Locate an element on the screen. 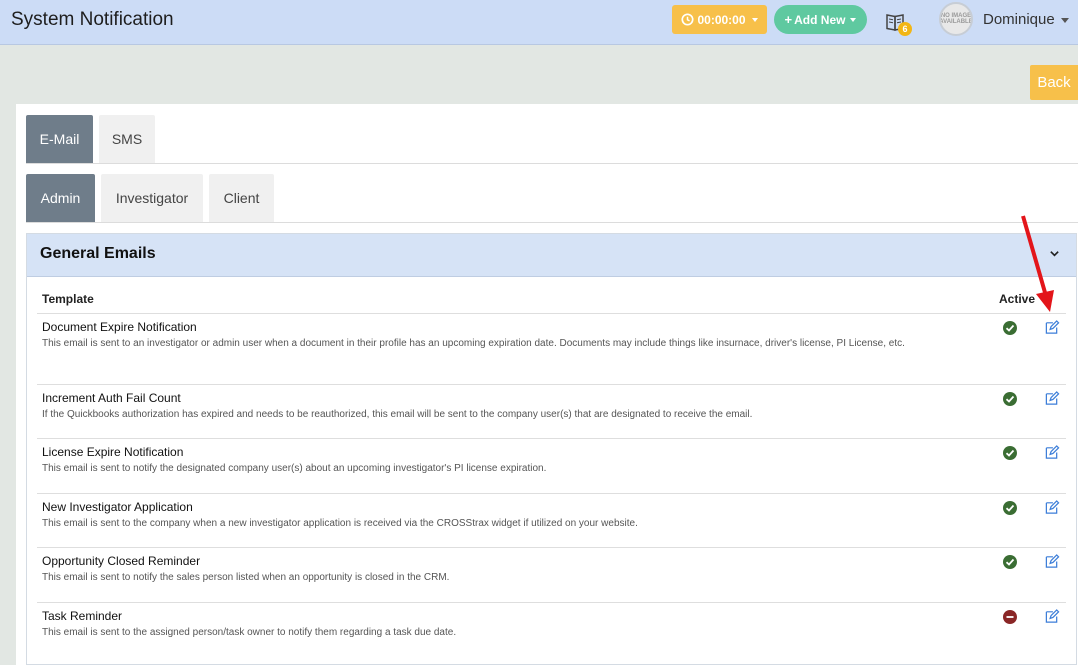 Image resolution: width=1078 pixels, height=665 pixels. timer-button: 00:00:00 is located at coordinates (719, 19).